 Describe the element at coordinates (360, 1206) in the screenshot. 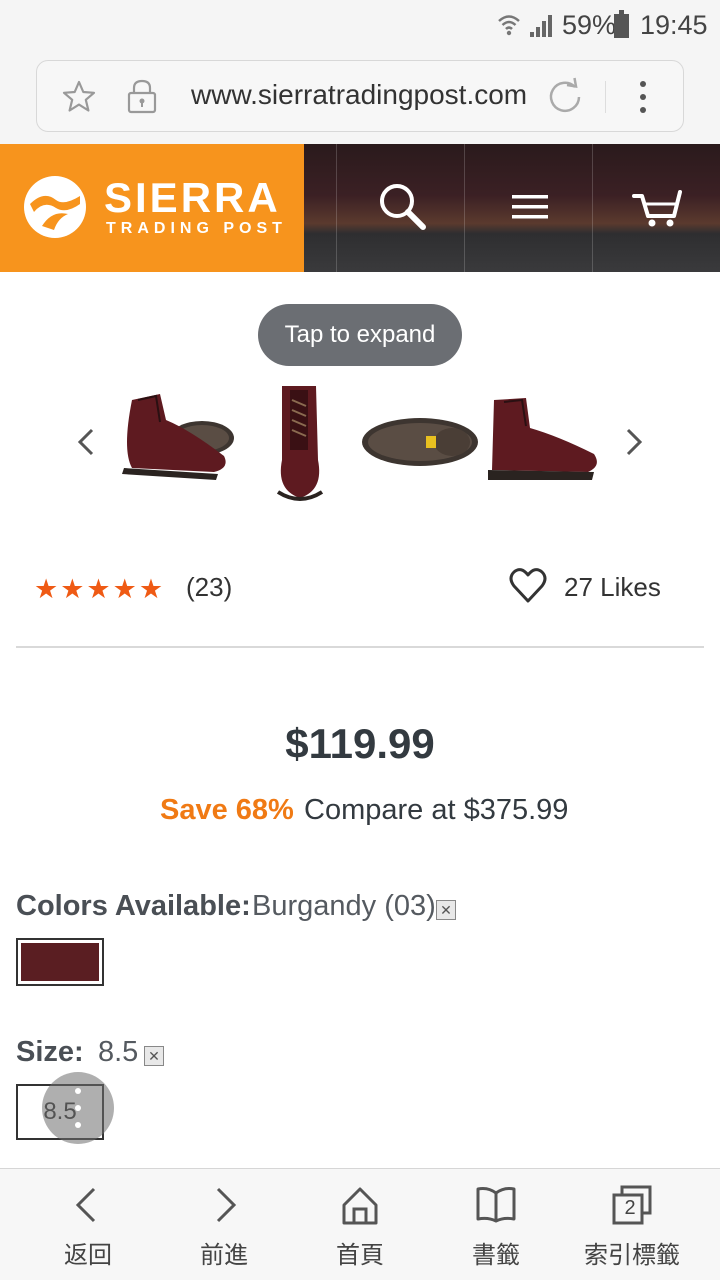

I see `home-icon` at that location.